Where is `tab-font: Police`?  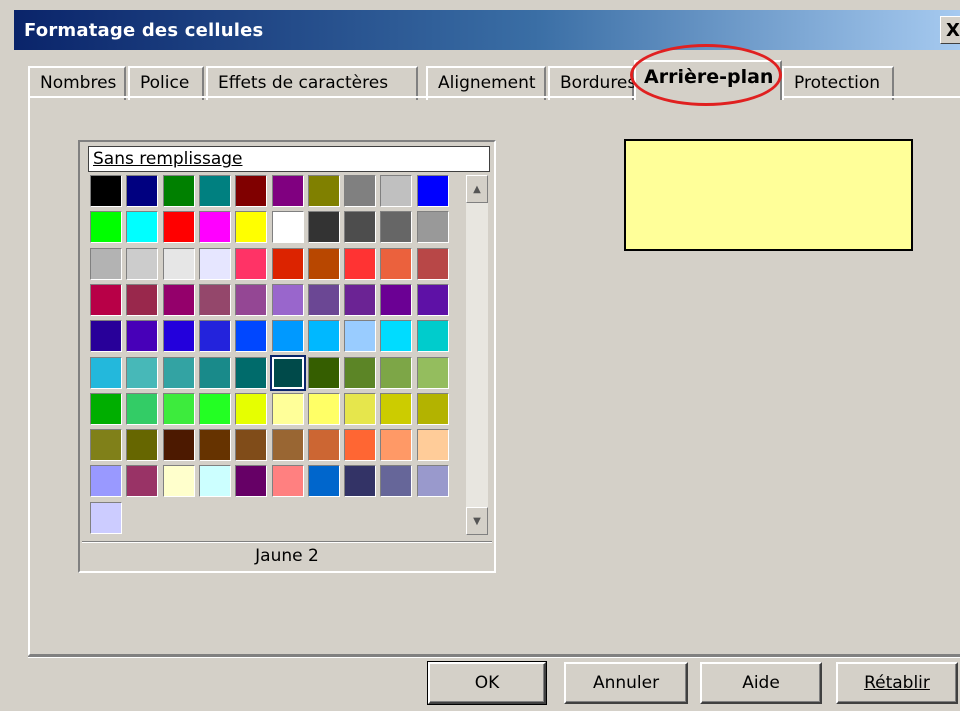 tab-font: Police is located at coordinates (166, 83).